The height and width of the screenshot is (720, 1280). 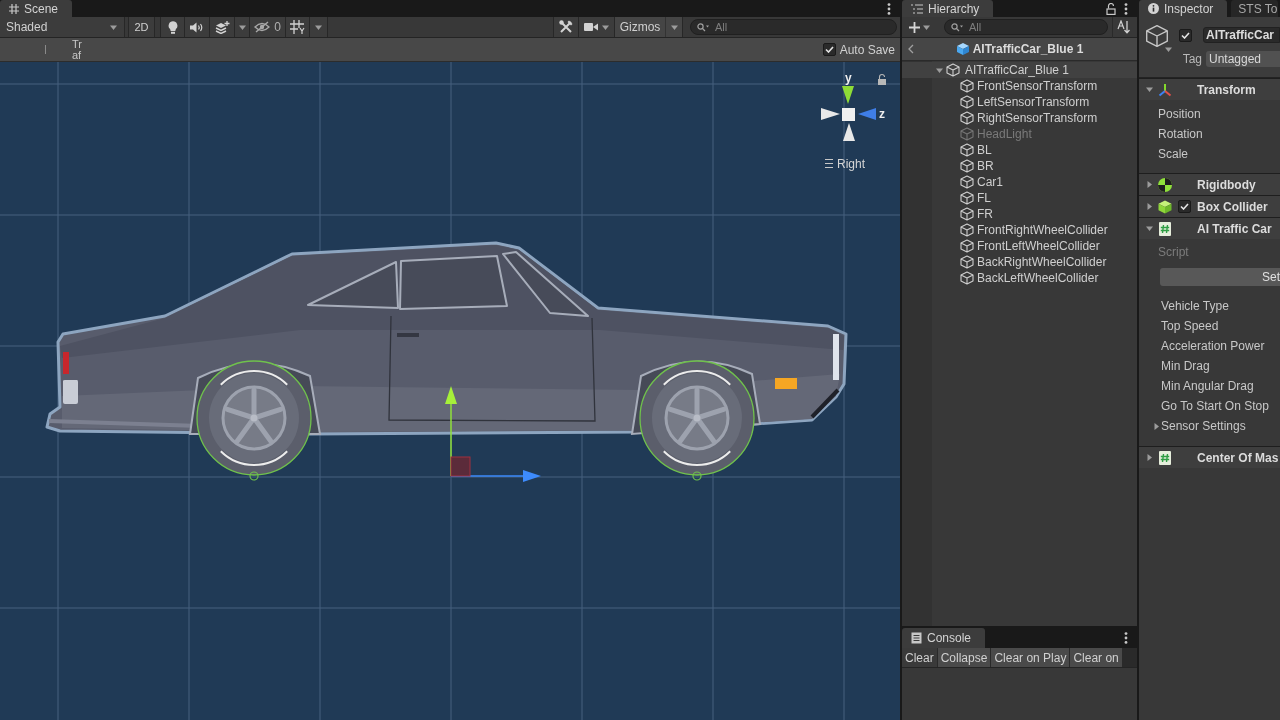 I want to click on panel-tab: Inspector, so click(x=1183, y=8).